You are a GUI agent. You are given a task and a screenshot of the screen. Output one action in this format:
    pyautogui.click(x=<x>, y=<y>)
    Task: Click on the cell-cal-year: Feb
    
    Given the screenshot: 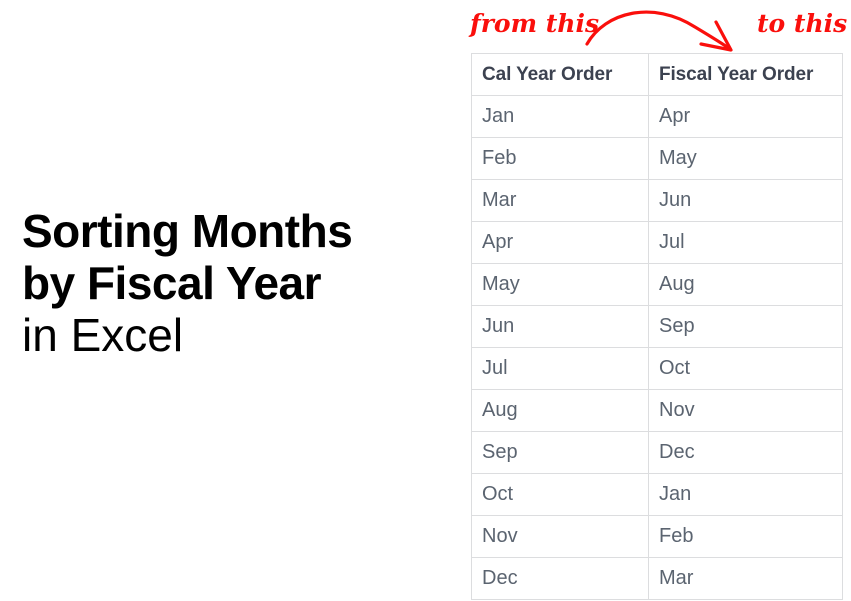 What is the action you would take?
    pyautogui.click(x=560, y=158)
    